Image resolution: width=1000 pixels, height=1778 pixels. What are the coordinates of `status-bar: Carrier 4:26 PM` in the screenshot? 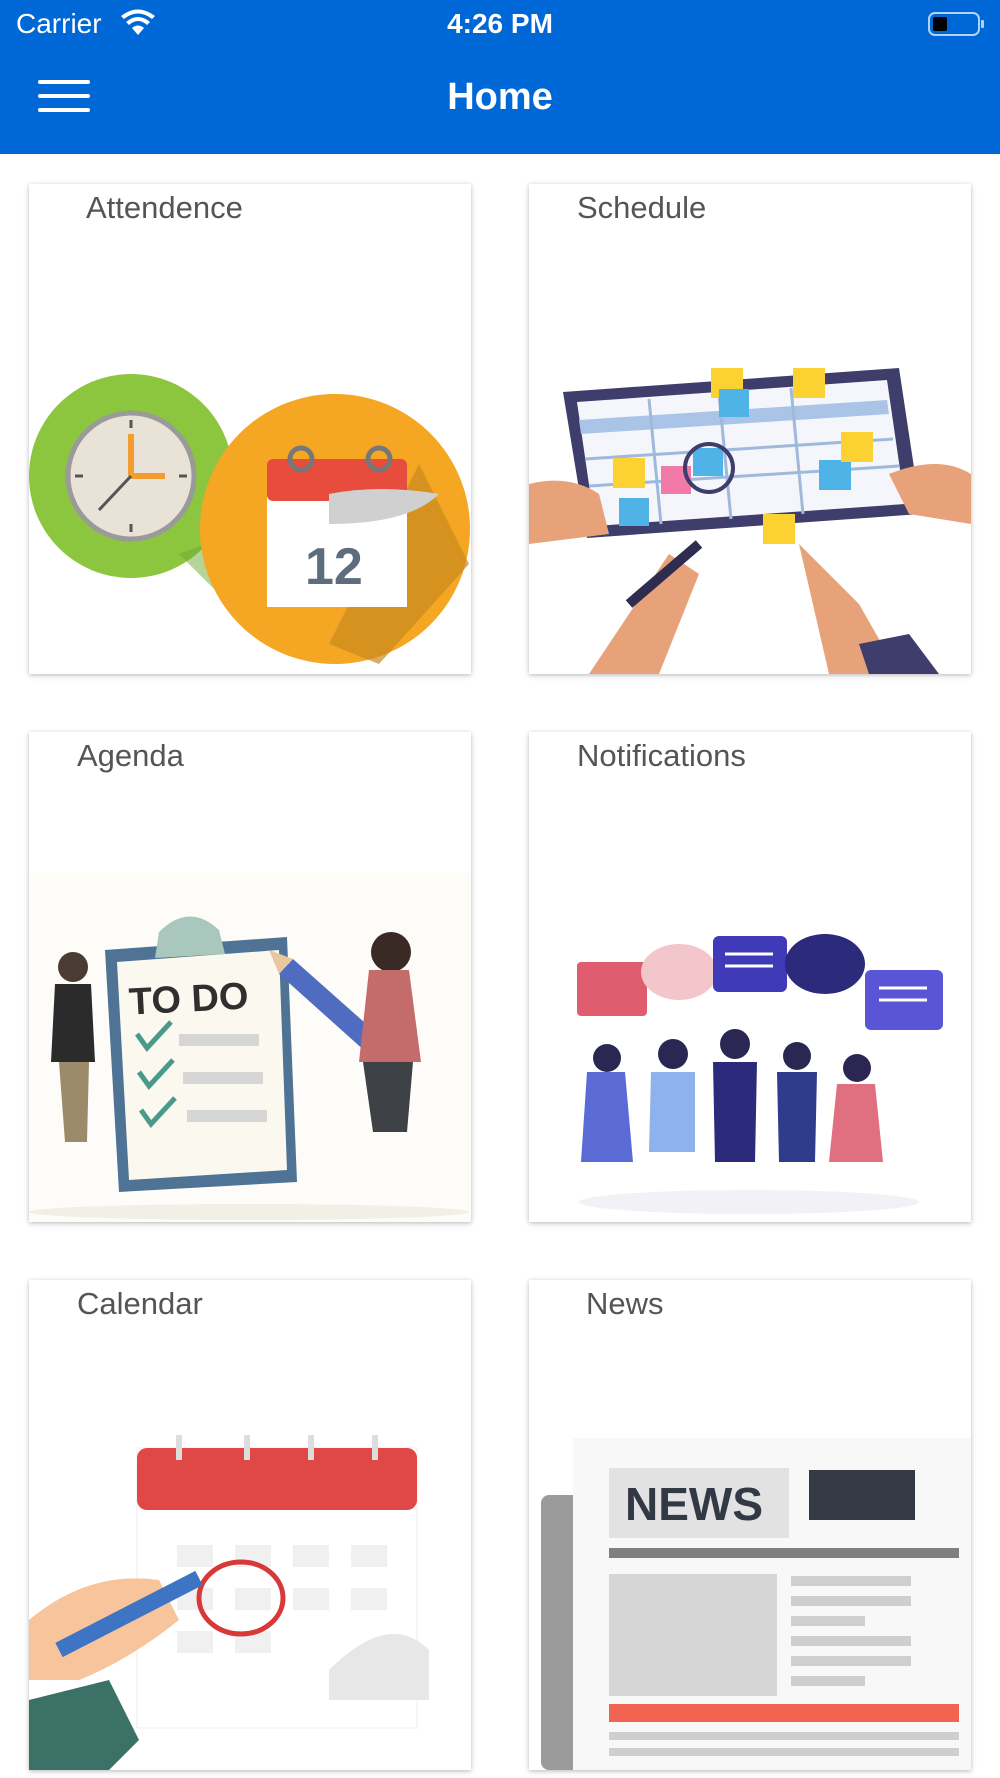 It's located at (500, 26).